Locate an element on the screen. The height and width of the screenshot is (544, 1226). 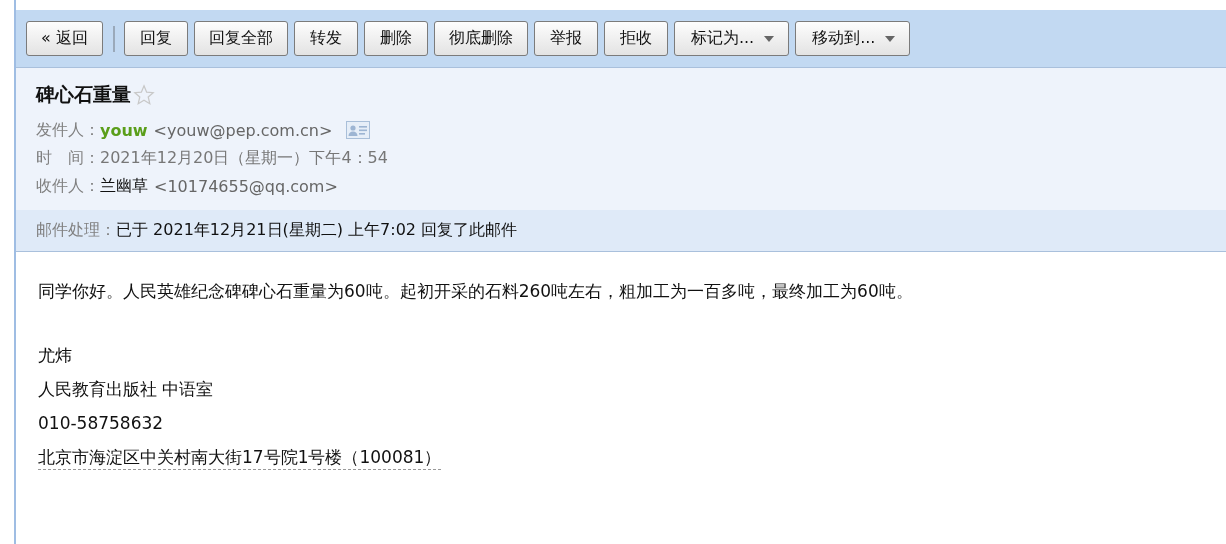
field-label: 邮件处理： is located at coordinates (76, 230).